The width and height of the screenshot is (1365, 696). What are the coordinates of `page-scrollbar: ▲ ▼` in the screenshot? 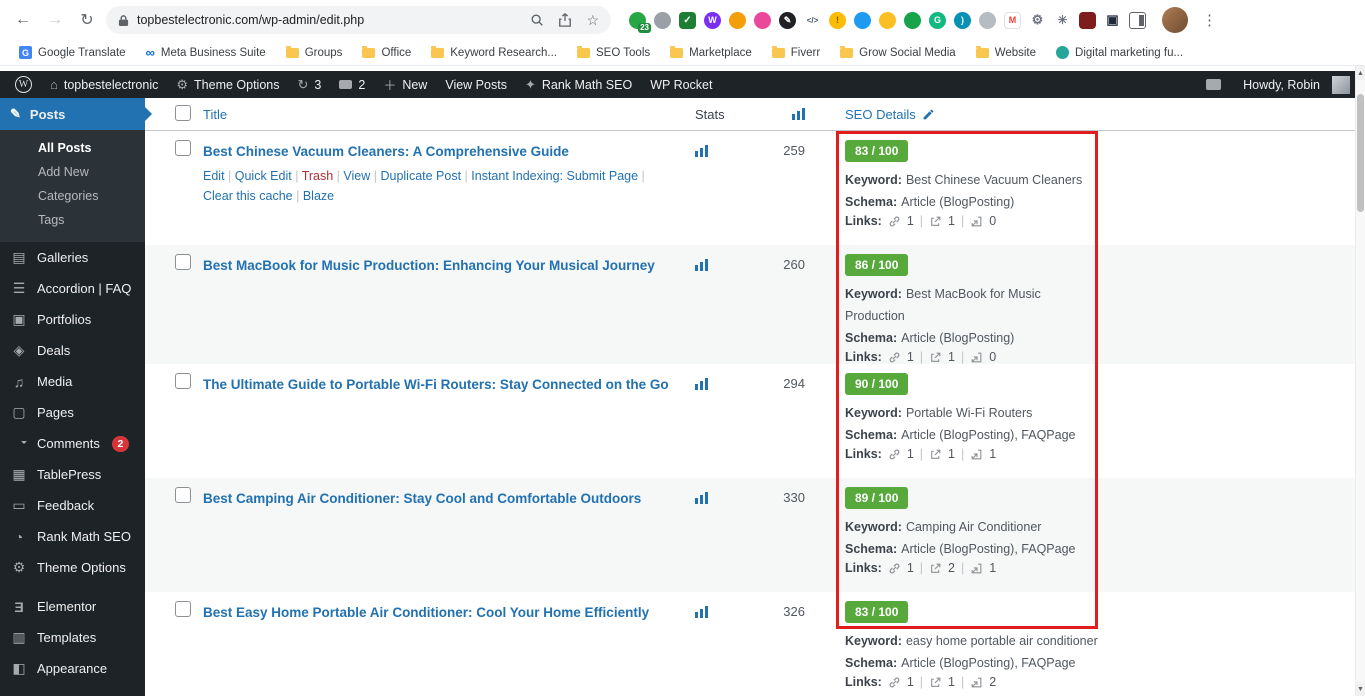 It's located at (1360, 381).